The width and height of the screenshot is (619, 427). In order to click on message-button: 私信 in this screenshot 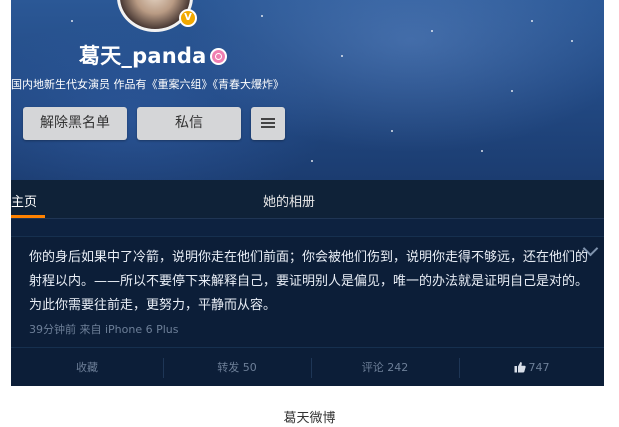, I will do `click(189, 123)`.